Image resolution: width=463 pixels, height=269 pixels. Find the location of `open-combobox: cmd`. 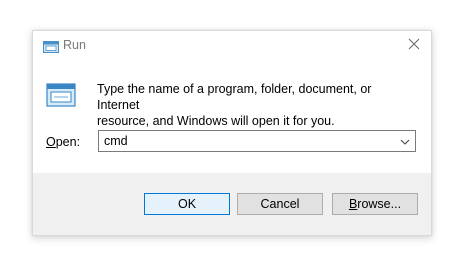

open-combobox: cmd is located at coordinates (257, 141).